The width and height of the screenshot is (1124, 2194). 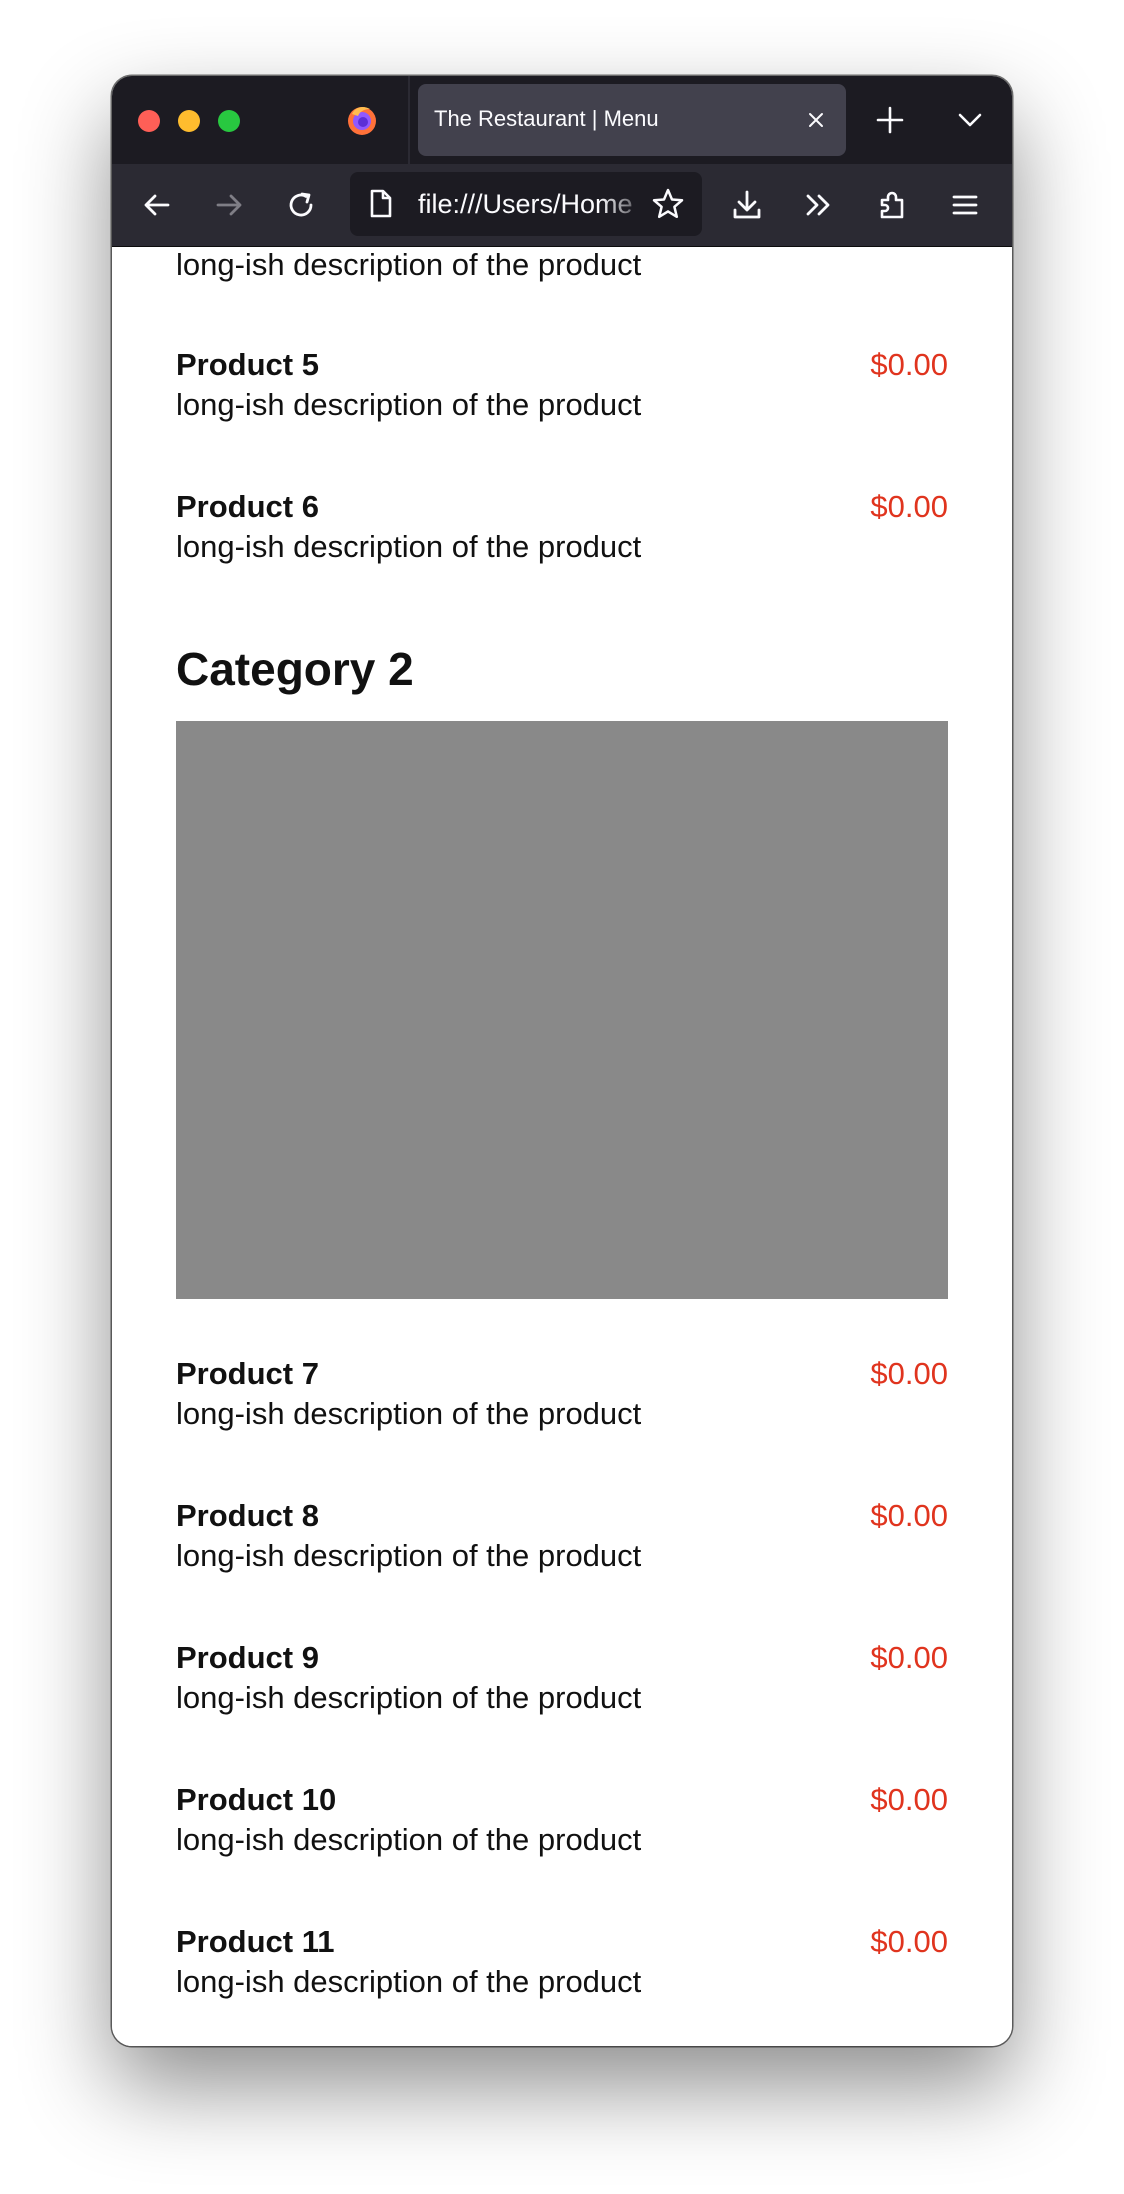 What do you see at coordinates (247, 364) in the screenshot?
I see `product-name: Product 5` at bounding box center [247, 364].